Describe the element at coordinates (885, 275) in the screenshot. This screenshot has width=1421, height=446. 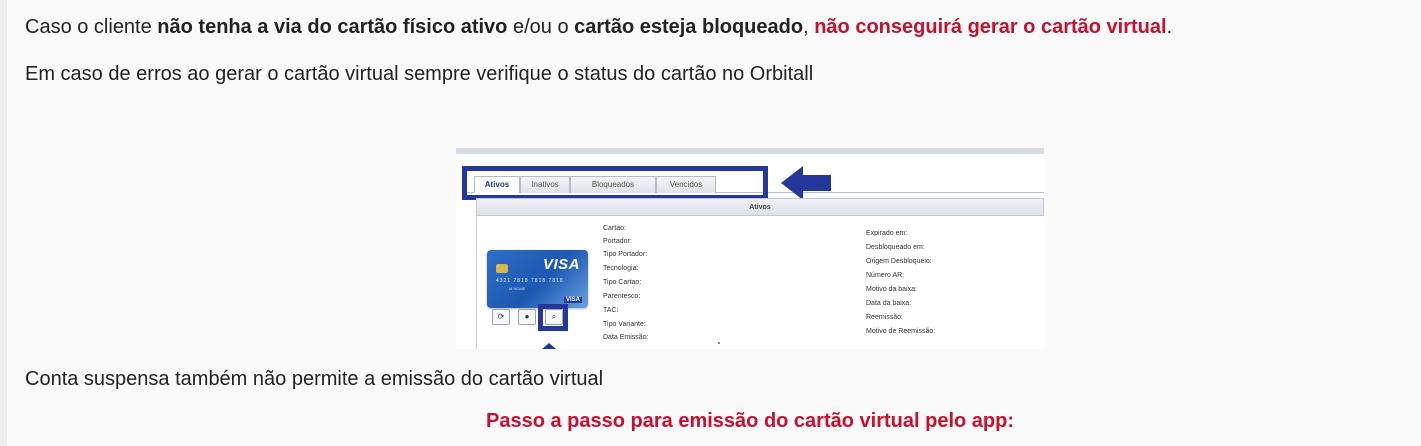
I see `label-numero-ar: Número AR:` at that location.